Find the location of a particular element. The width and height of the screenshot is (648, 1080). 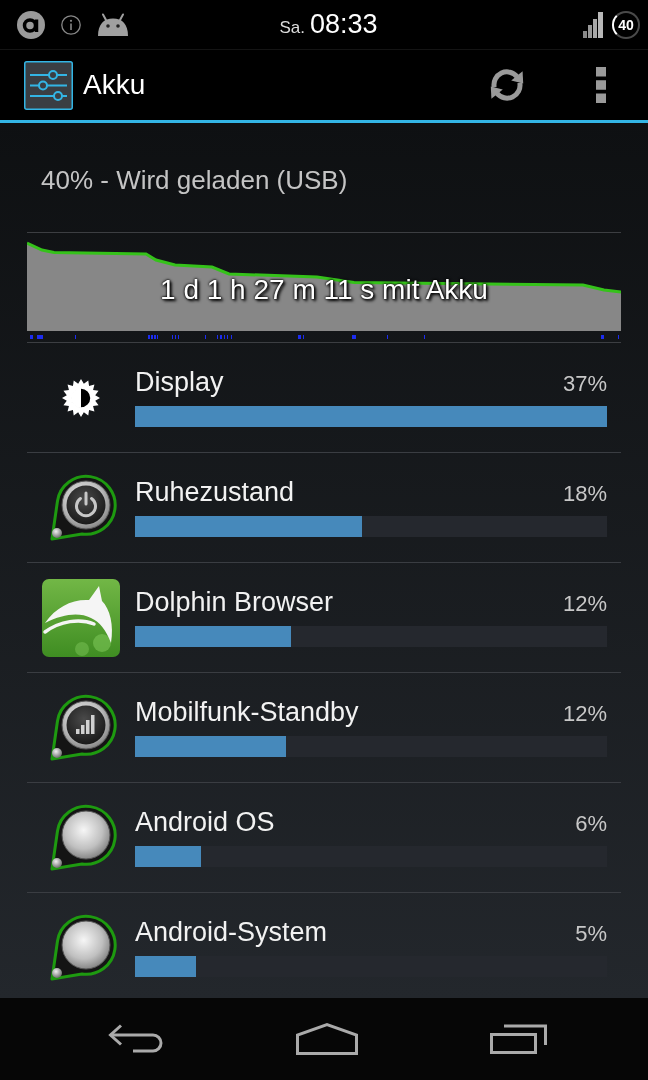

charge-status-text: 40% - Wird geladen (USB) is located at coordinates (195, 180).